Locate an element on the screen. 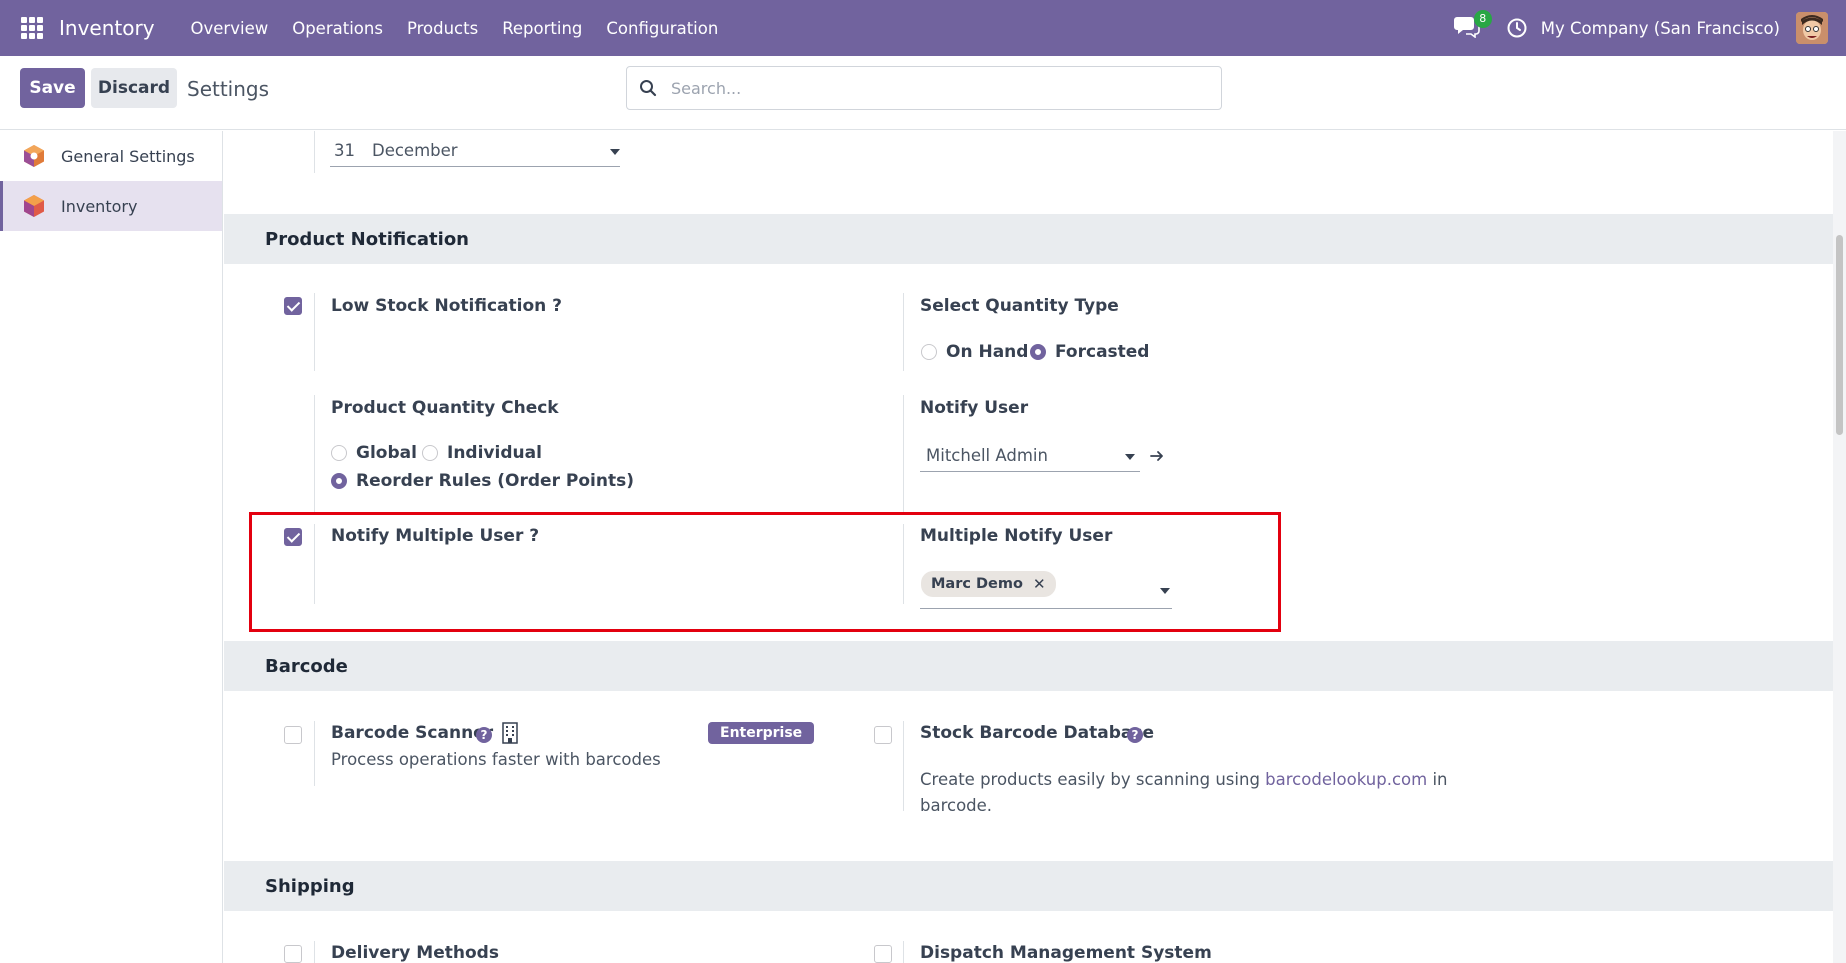 This screenshot has height=963, width=1846. menu-operations: Operations is located at coordinates (337, 28).